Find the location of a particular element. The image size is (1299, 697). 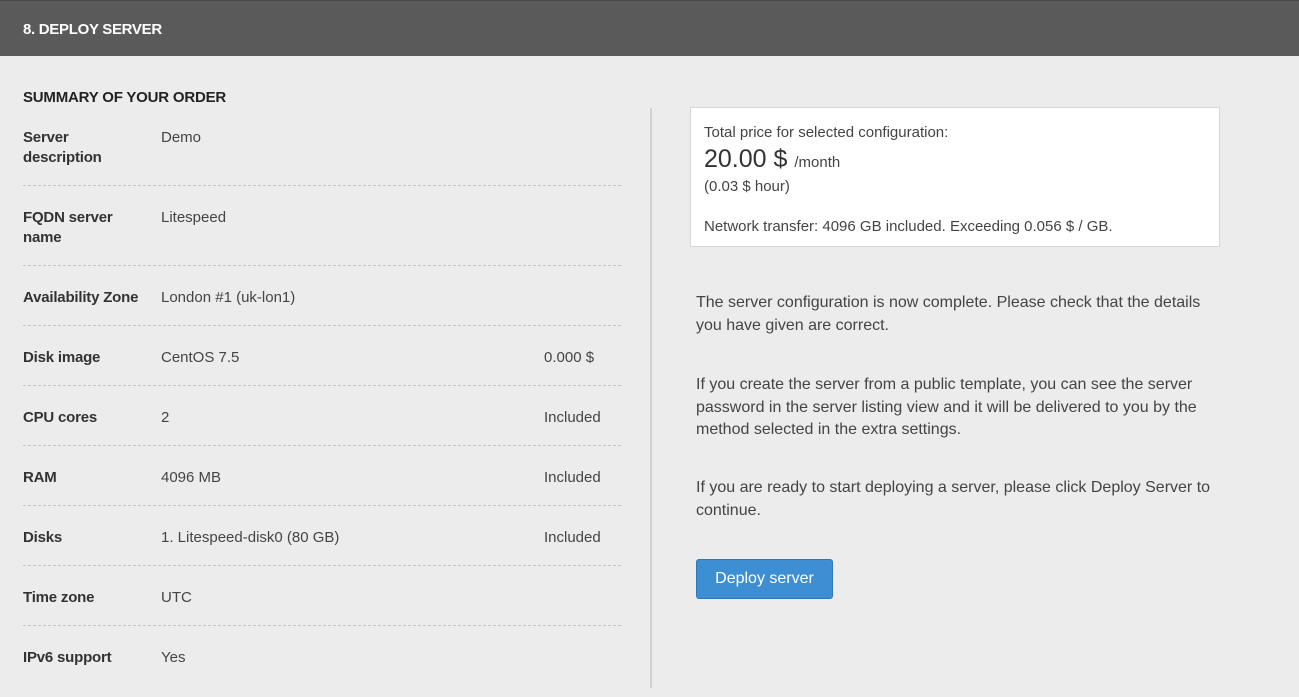

summary-row-label: IPv6 support is located at coordinates (67, 657).